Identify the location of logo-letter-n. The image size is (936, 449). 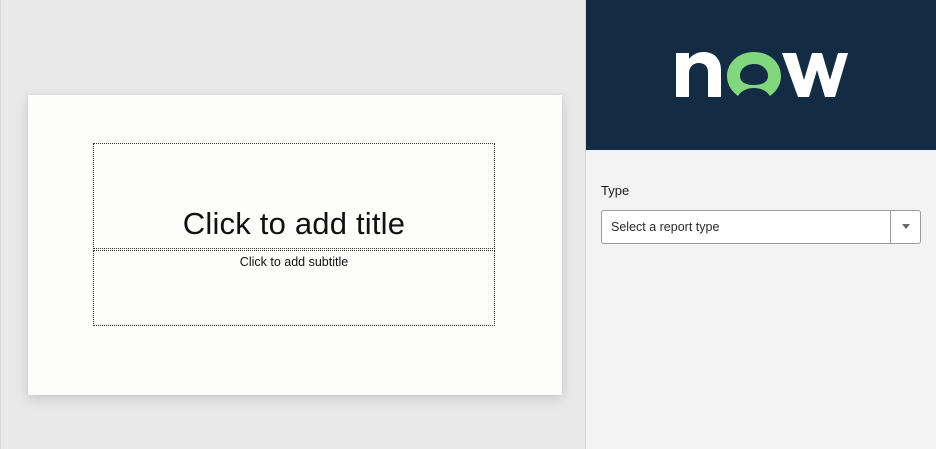
(698, 74).